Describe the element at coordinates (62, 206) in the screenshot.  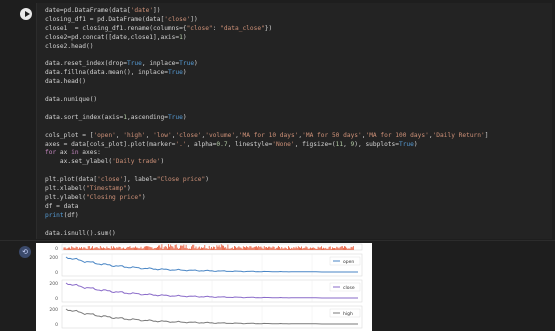
I see `code-line: df = data` at that location.